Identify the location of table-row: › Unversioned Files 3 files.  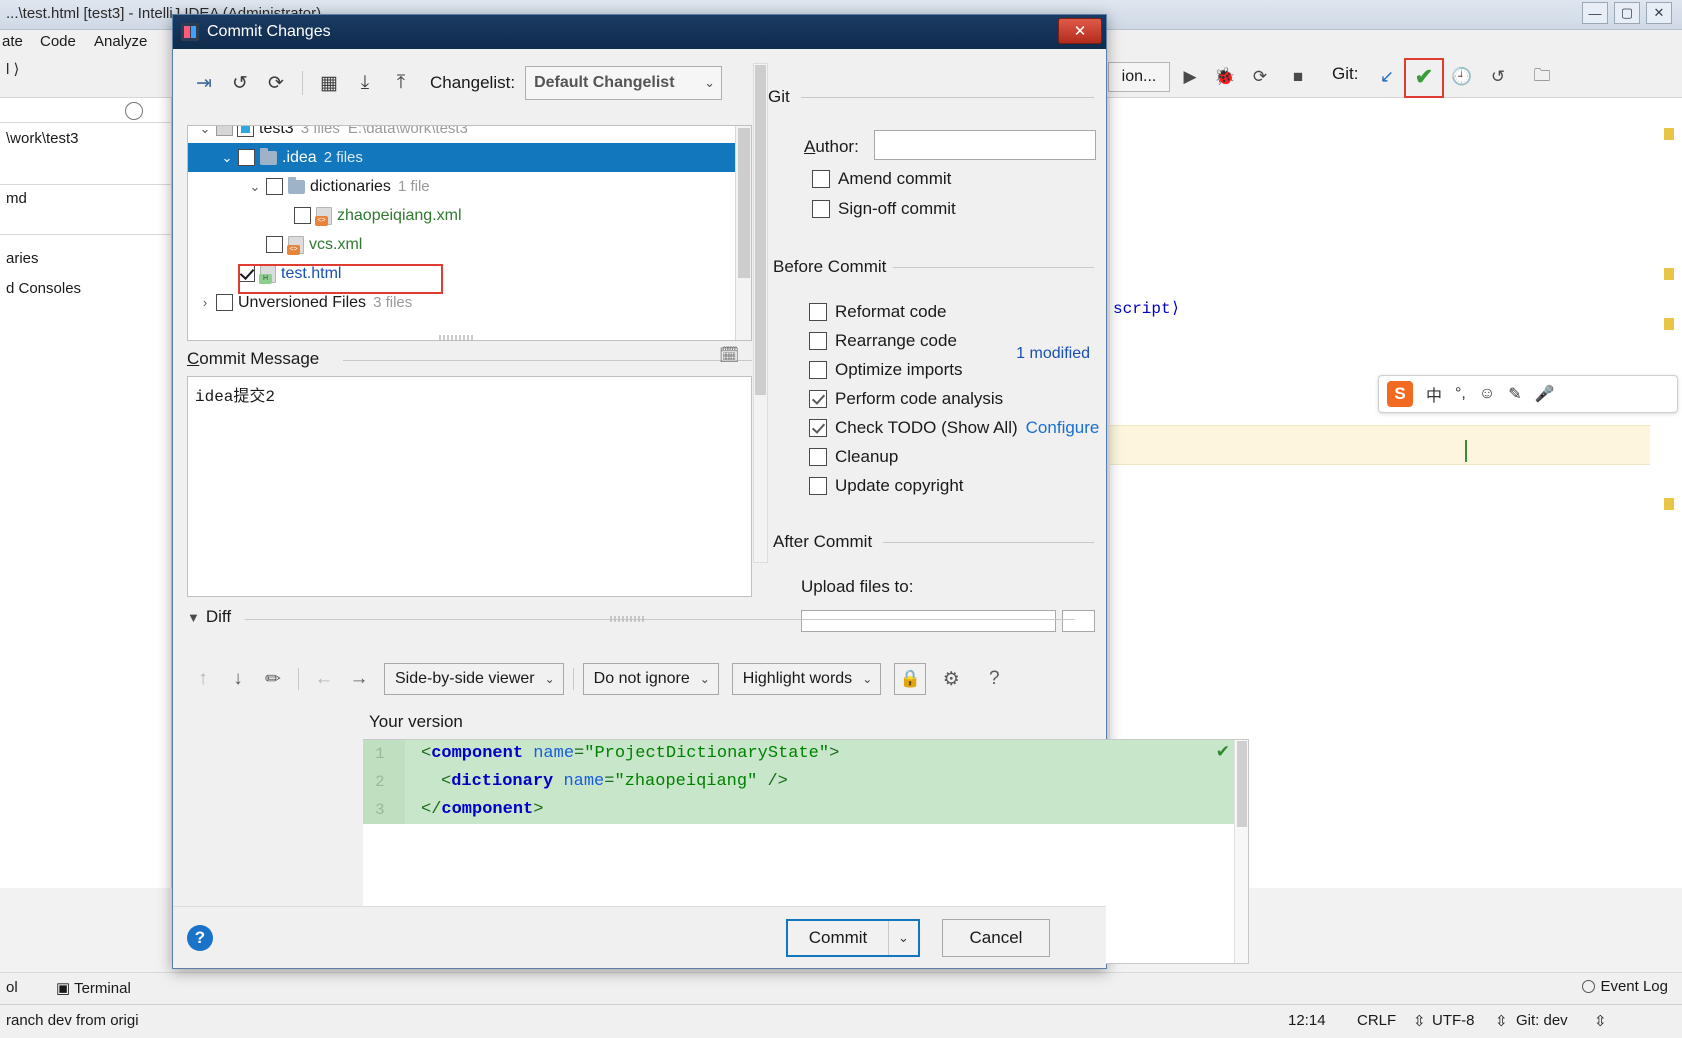
(469, 302).